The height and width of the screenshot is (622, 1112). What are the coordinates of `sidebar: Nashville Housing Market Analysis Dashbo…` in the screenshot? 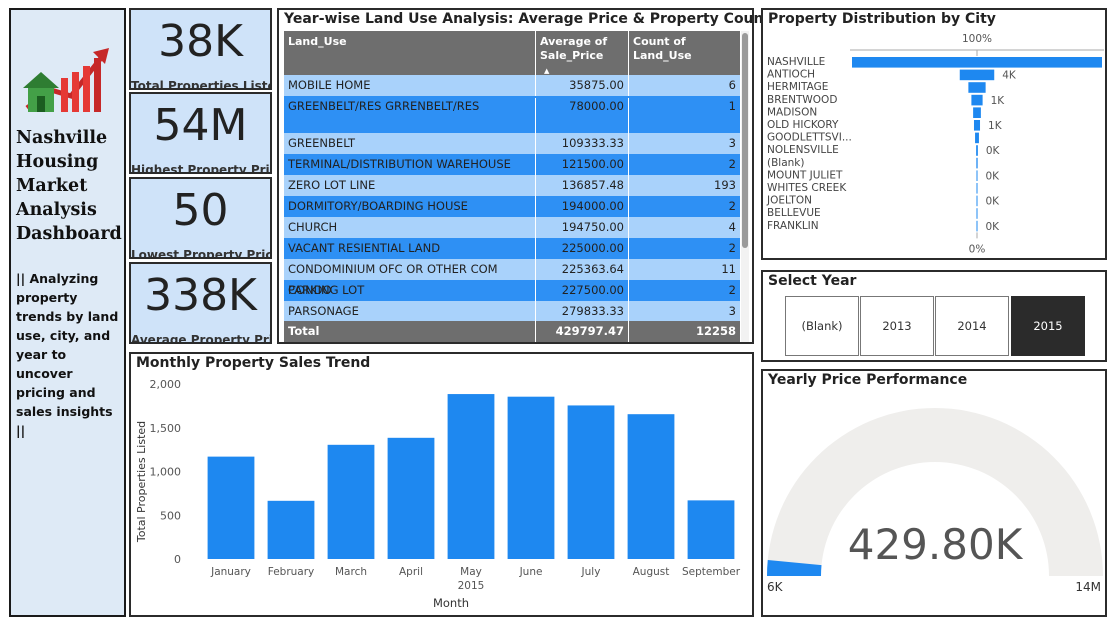 It's located at (67, 312).